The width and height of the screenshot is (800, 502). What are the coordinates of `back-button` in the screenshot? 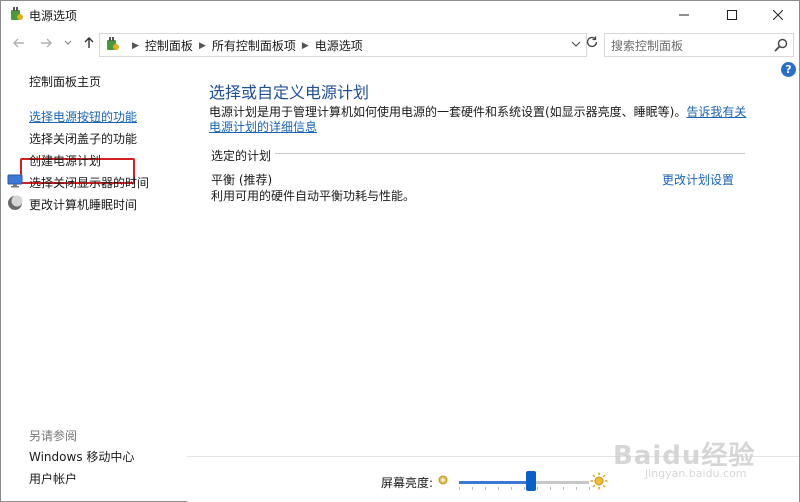 It's located at (19, 44).